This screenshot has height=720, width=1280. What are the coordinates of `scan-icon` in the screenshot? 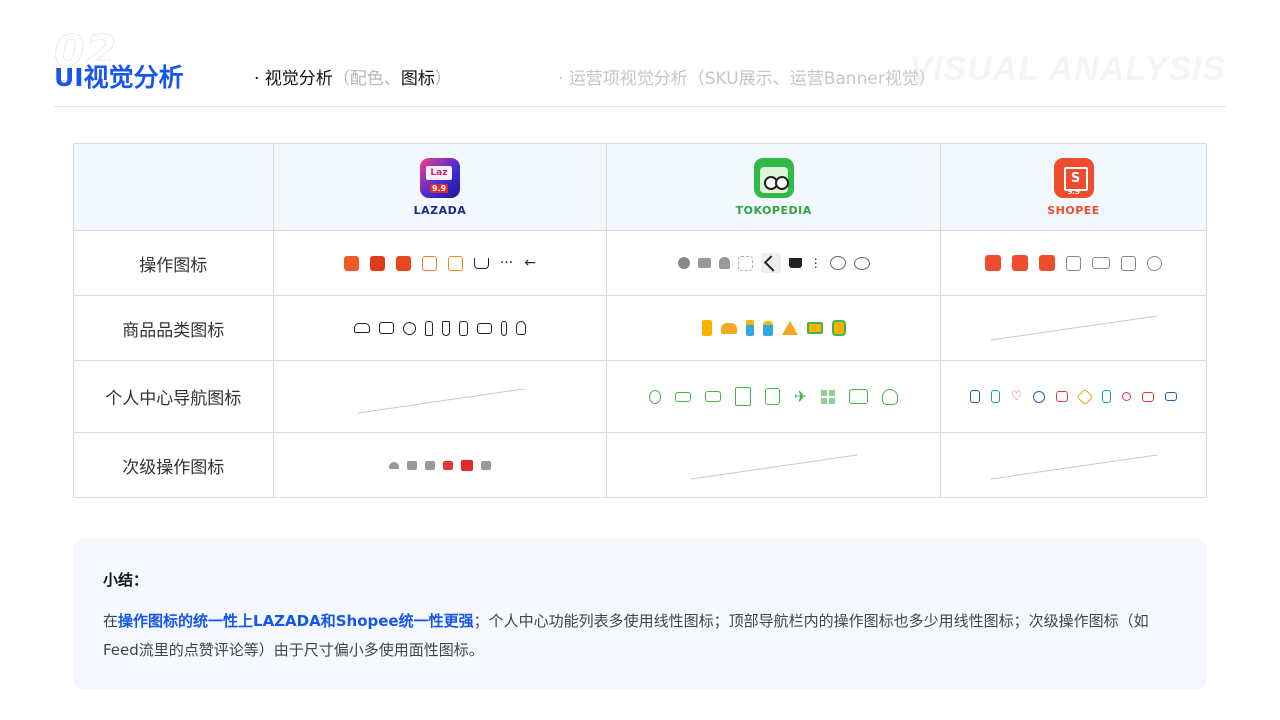 It's located at (745, 263).